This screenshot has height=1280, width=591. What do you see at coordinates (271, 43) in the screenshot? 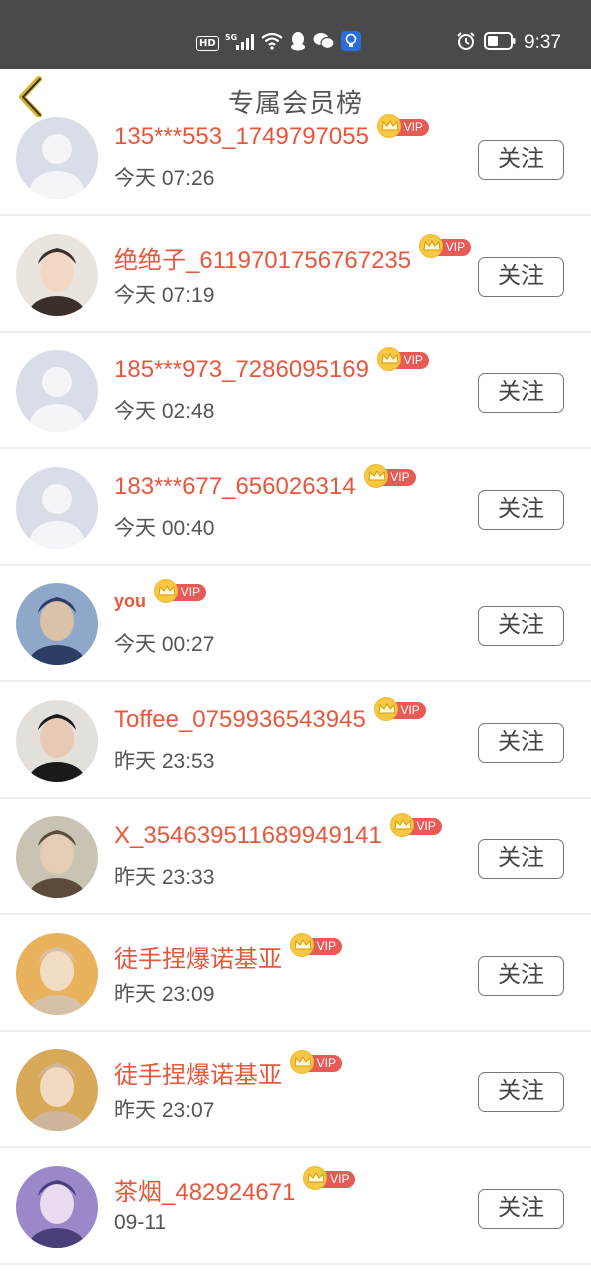
I see `wifi-icon` at bounding box center [271, 43].